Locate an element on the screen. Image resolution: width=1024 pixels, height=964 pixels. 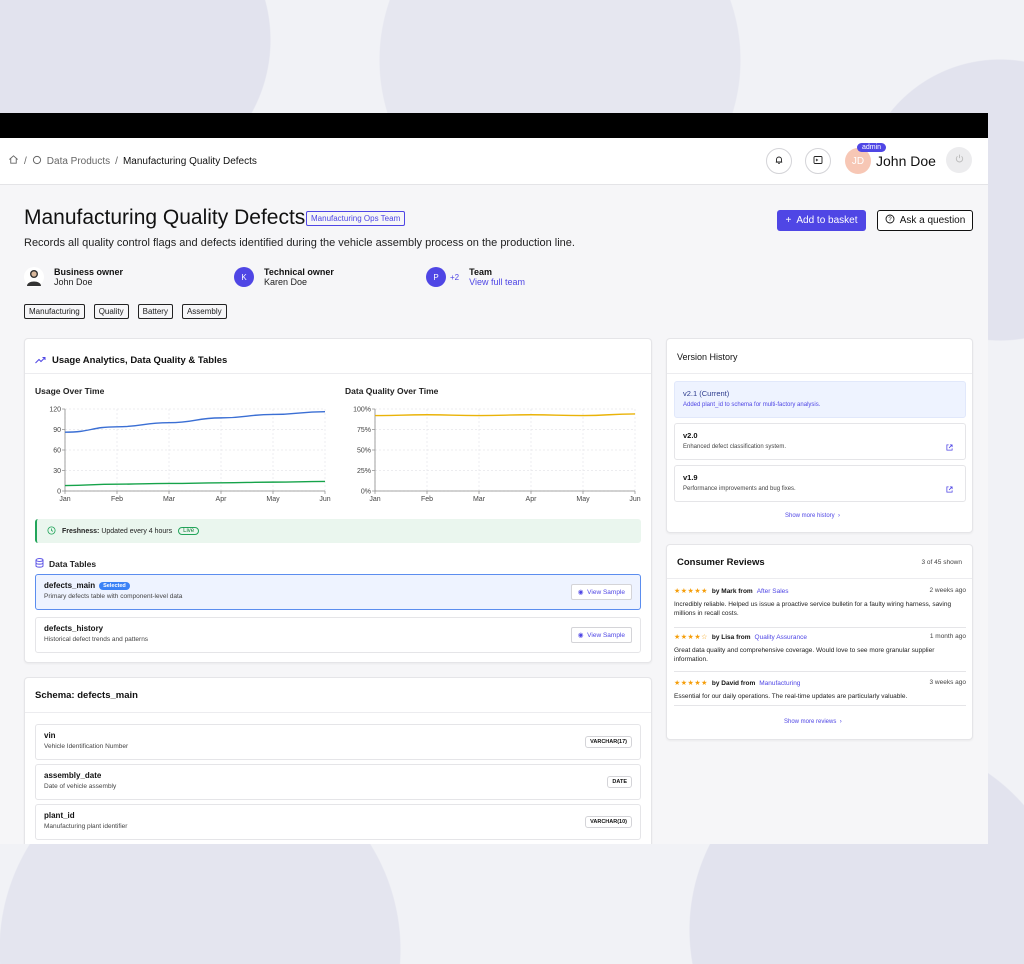
technical-owner: K Technical owner Karen Doe is located at coordinates (284, 277).